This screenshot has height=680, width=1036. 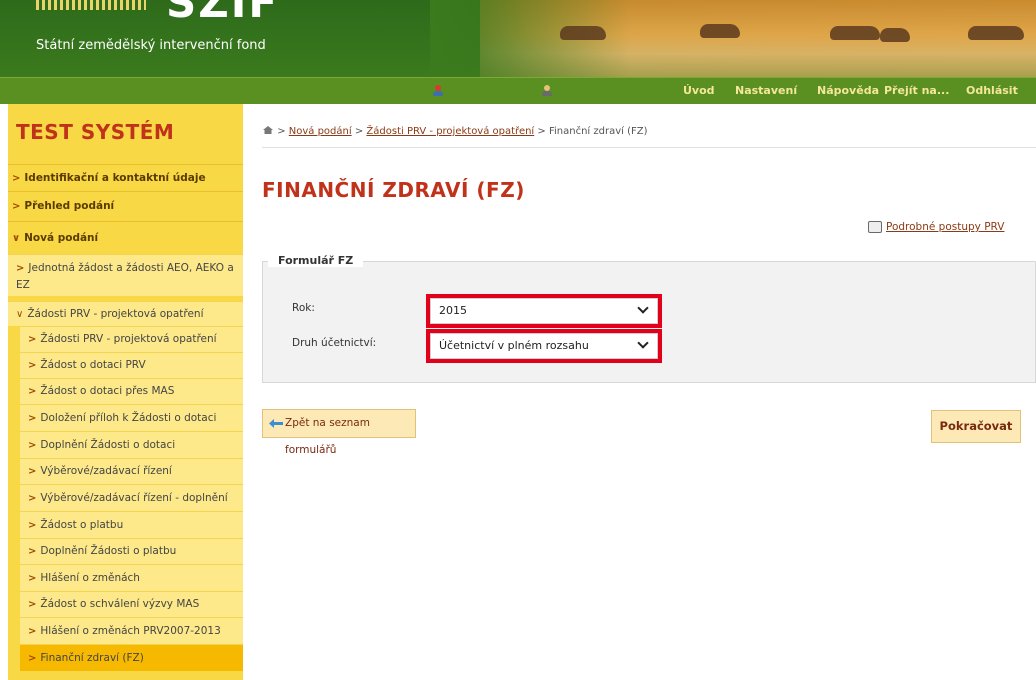 What do you see at coordinates (91, 5) in the screenshot?
I see `logo-stripes` at bounding box center [91, 5].